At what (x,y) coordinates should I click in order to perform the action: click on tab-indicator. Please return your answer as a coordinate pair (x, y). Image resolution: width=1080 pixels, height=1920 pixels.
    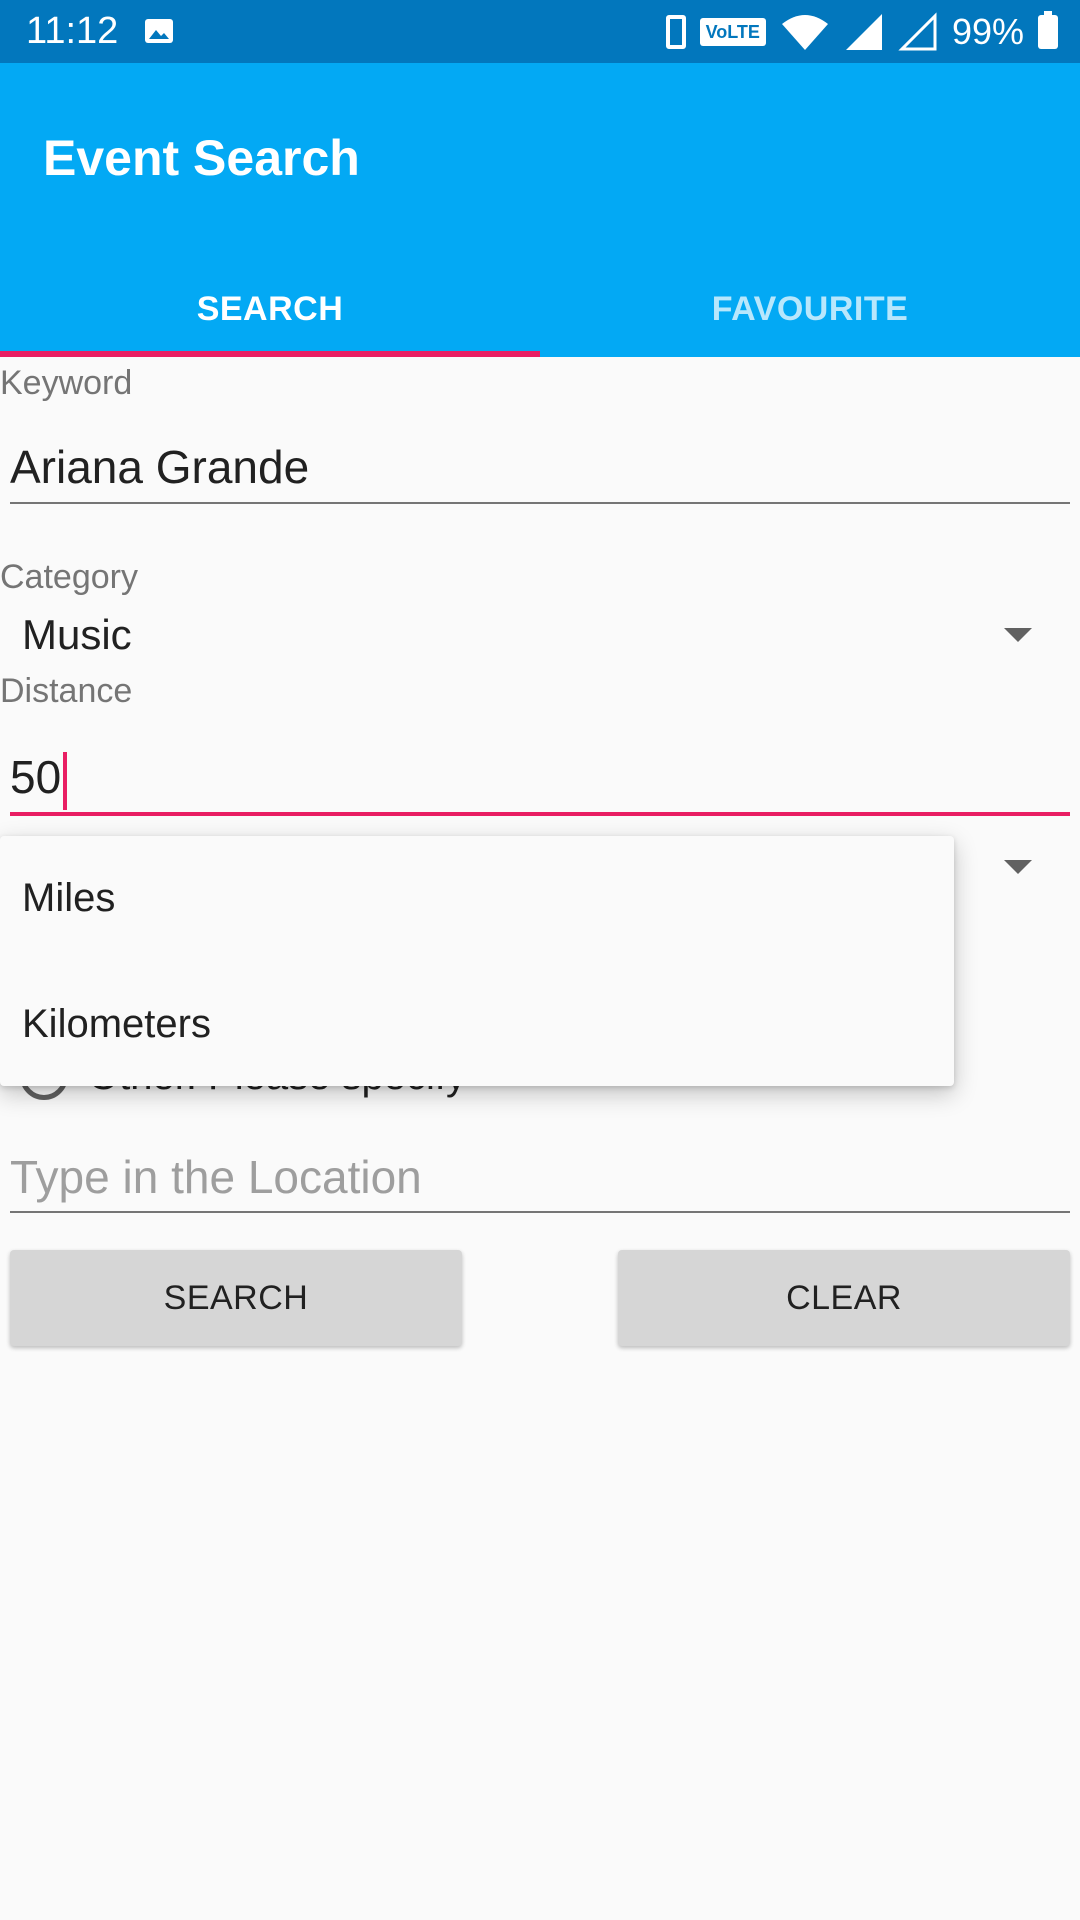
    Looking at the image, I should click on (270, 354).